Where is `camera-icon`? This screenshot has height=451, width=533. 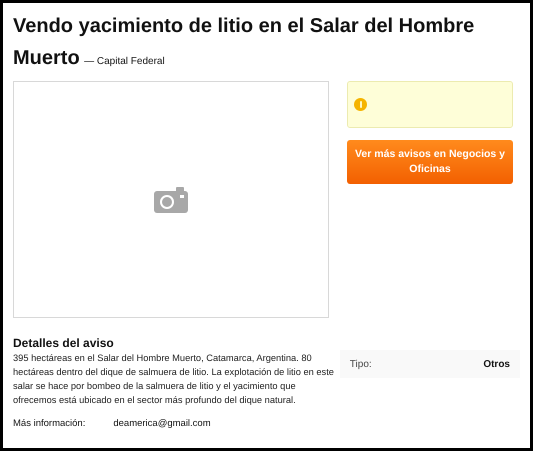
camera-icon is located at coordinates (171, 199).